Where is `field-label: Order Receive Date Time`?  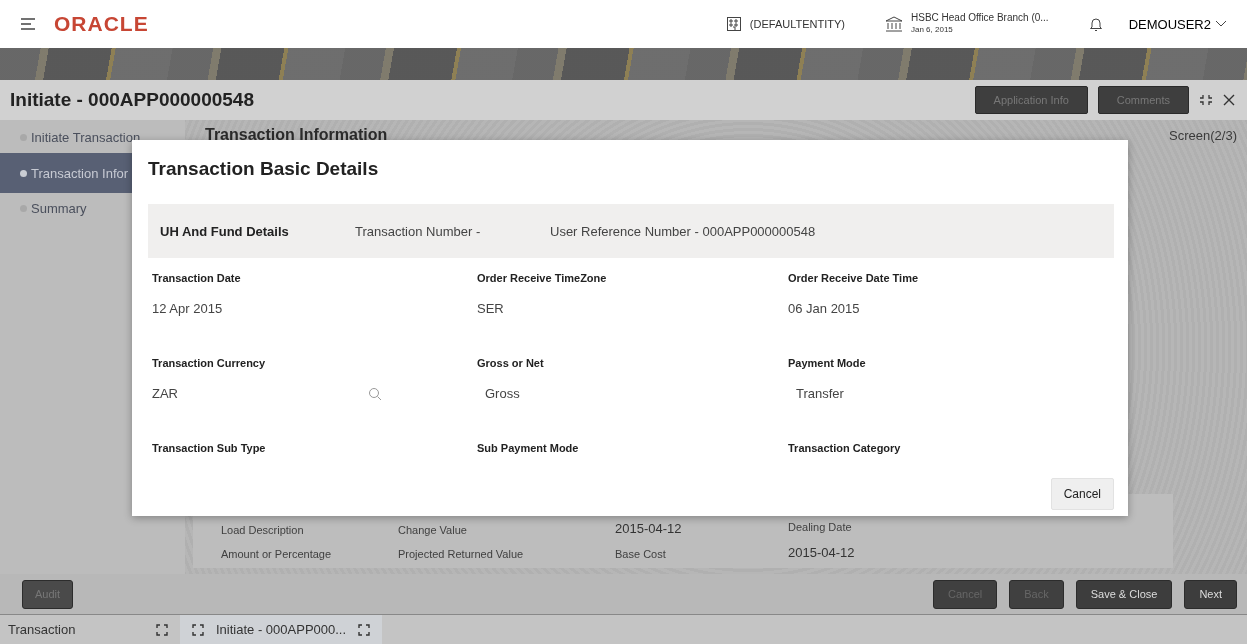
field-label: Order Receive Date Time is located at coordinates (854, 278).